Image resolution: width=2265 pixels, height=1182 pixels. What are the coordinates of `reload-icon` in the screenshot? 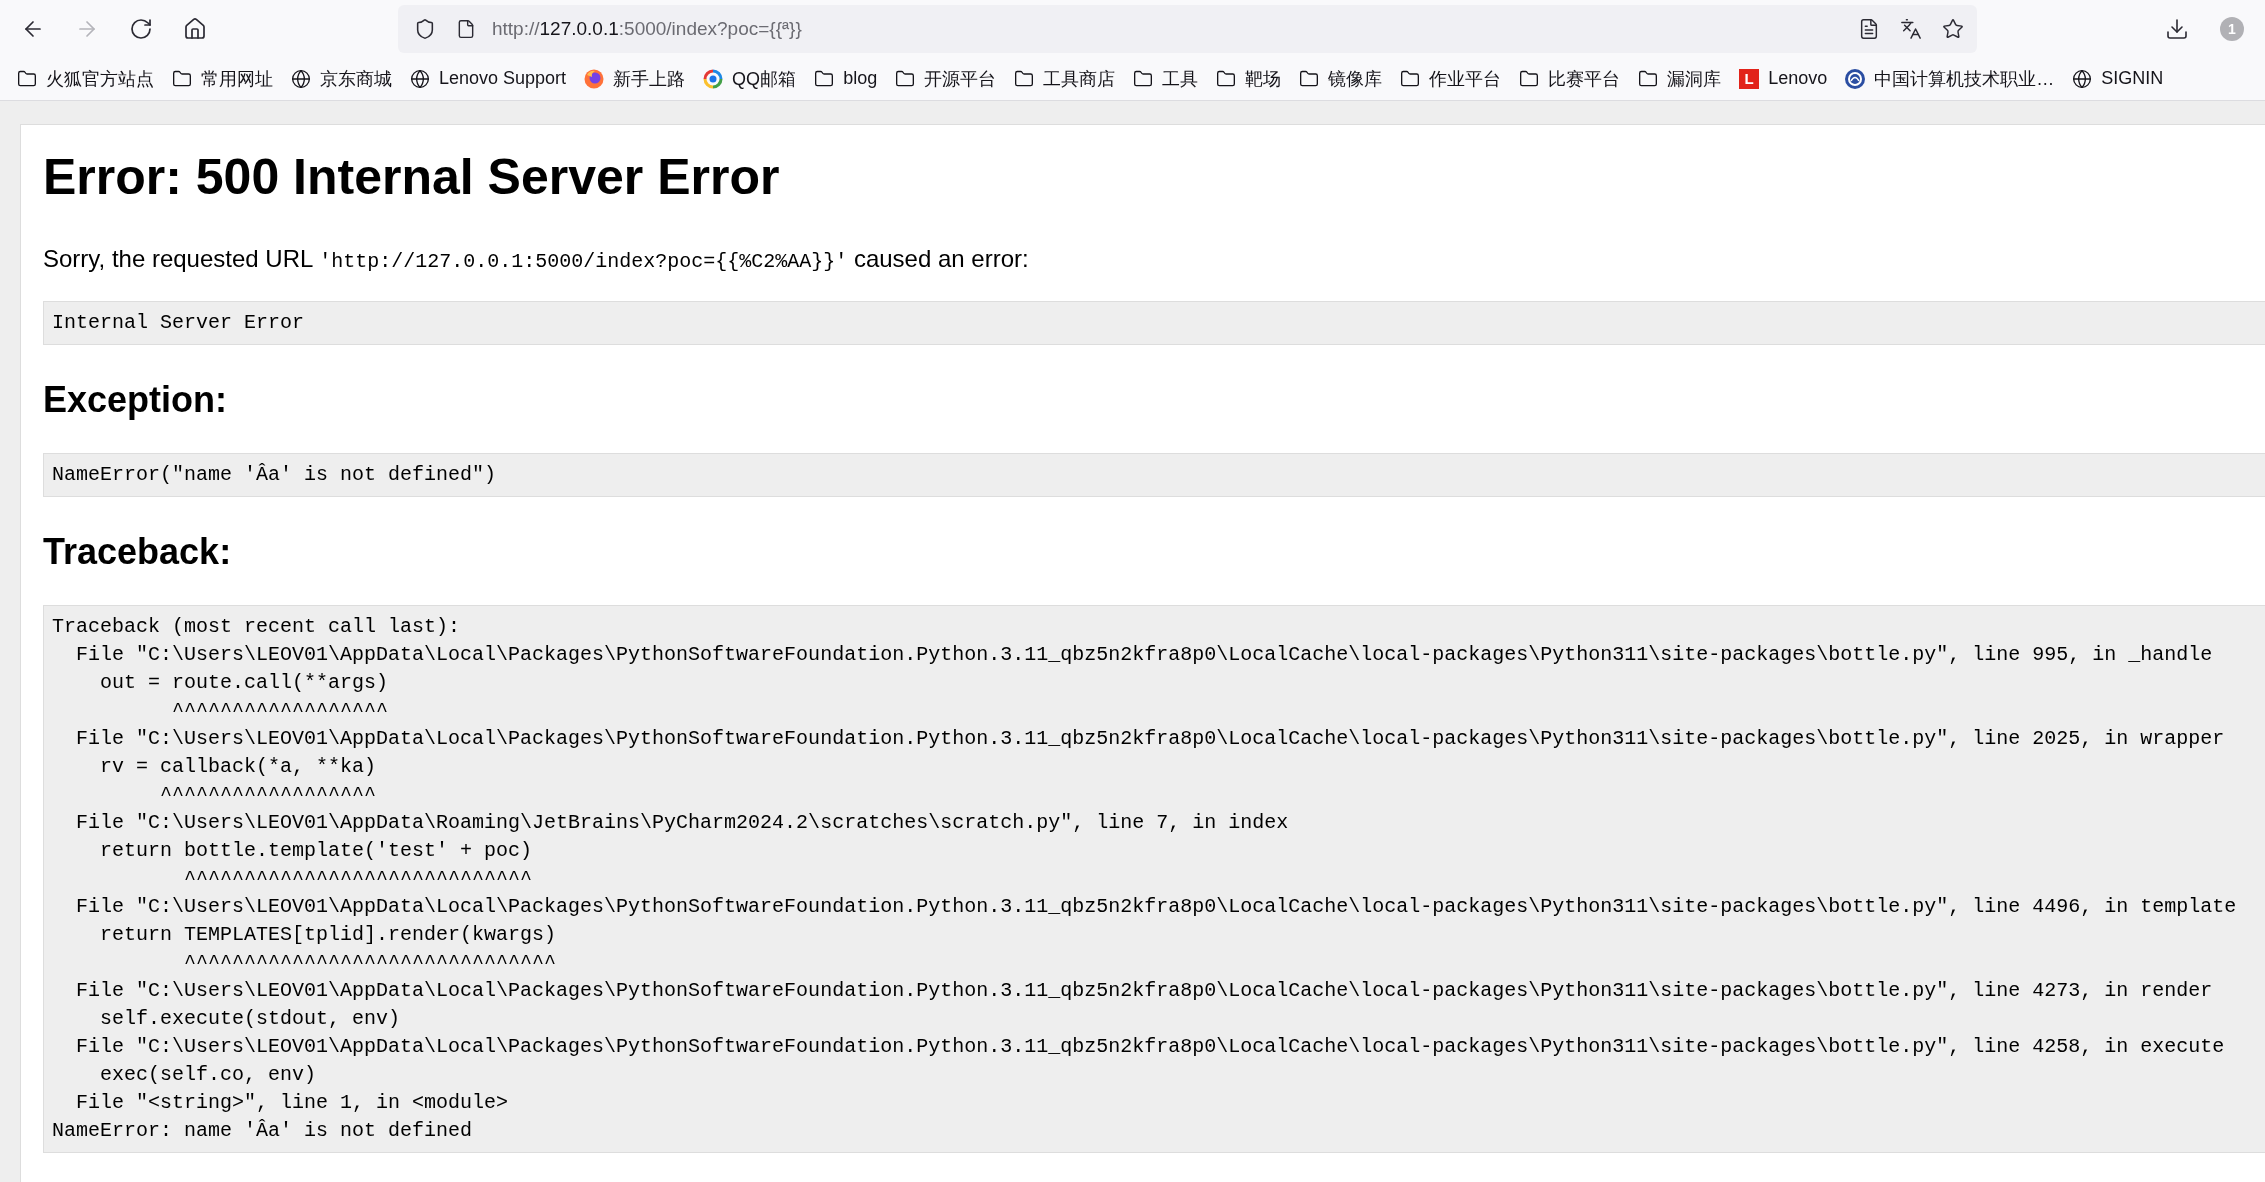 It's located at (141, 28).